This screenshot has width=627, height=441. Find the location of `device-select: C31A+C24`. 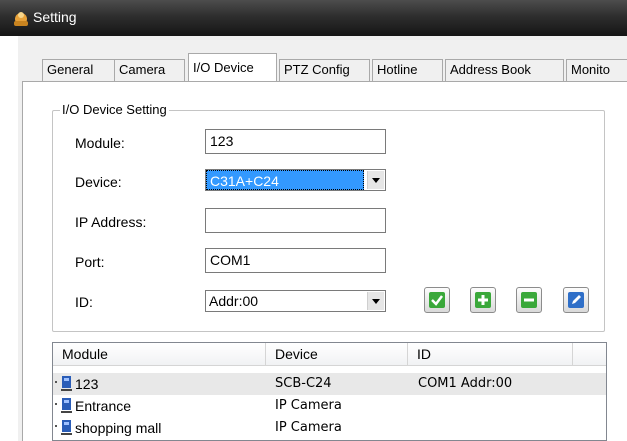

device-select: C31A+C24 is located at coordinates (295, 180).